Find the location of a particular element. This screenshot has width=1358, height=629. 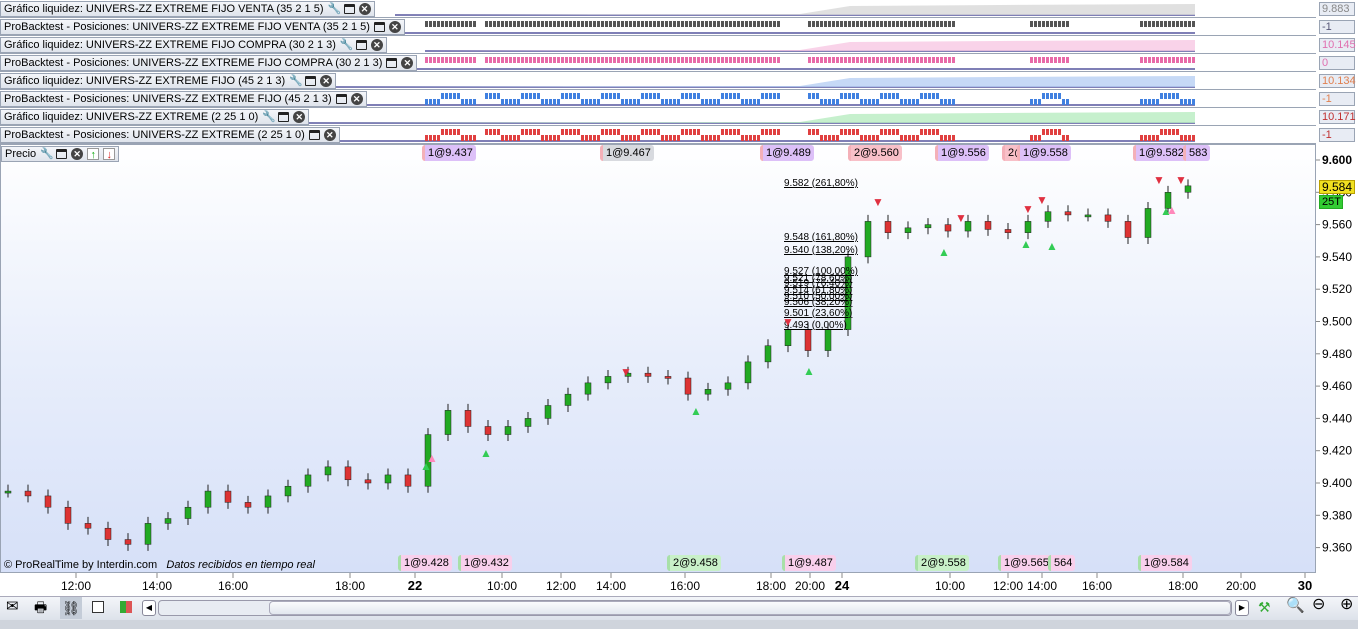

horizontal-scrollbar is located at coordinates (695, 608).